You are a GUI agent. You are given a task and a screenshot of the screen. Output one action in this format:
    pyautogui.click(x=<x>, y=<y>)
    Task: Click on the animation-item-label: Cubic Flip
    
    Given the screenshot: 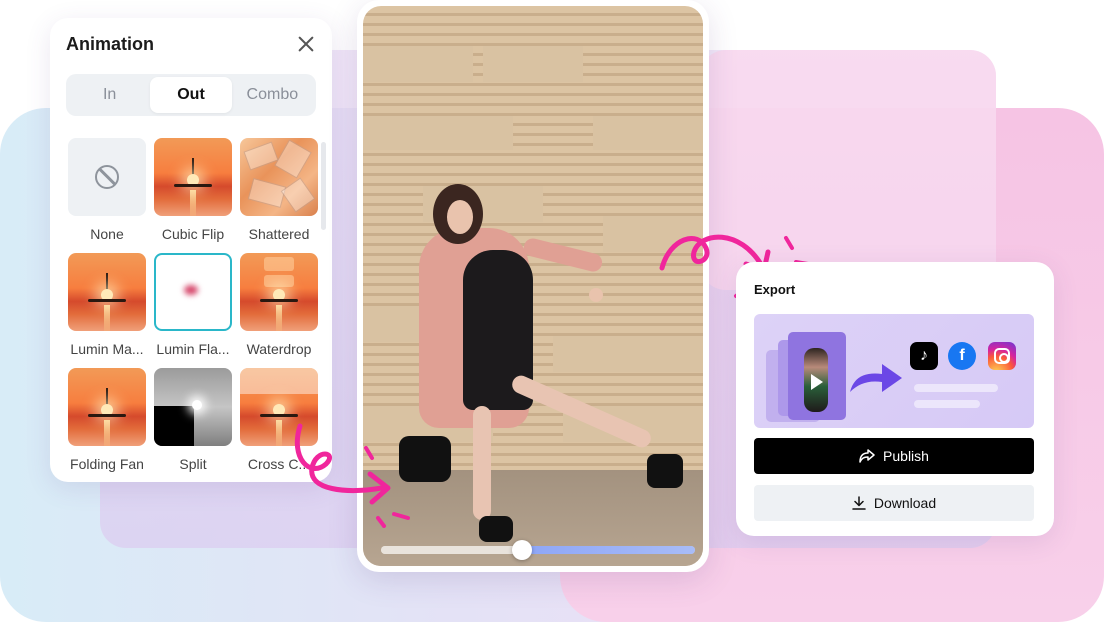 What is the action you would take?
    pyautogui.click(x=193, y=234)
    